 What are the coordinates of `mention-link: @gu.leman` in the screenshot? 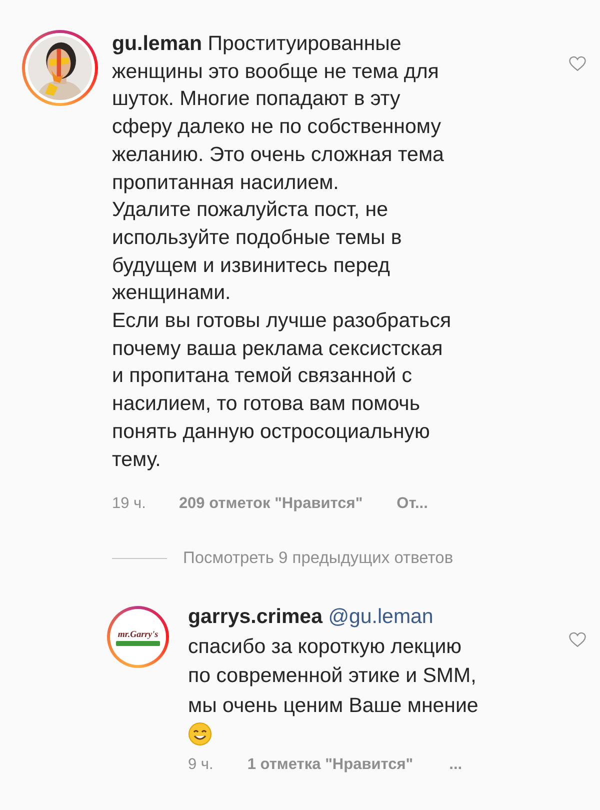 It's located at (381, 616).